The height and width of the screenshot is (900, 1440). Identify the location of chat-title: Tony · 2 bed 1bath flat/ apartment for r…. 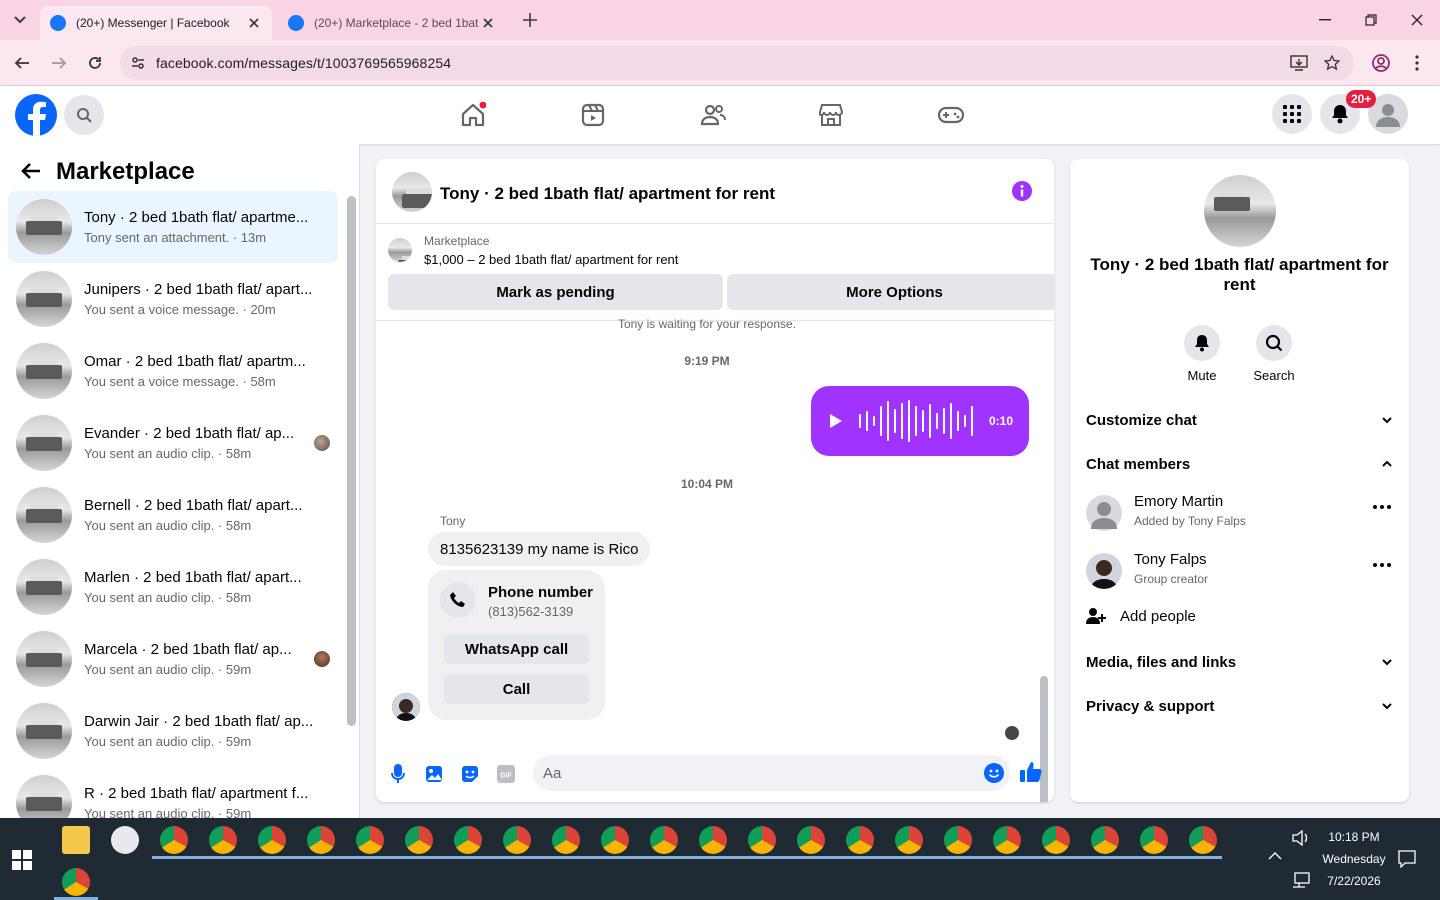
(607, 194).